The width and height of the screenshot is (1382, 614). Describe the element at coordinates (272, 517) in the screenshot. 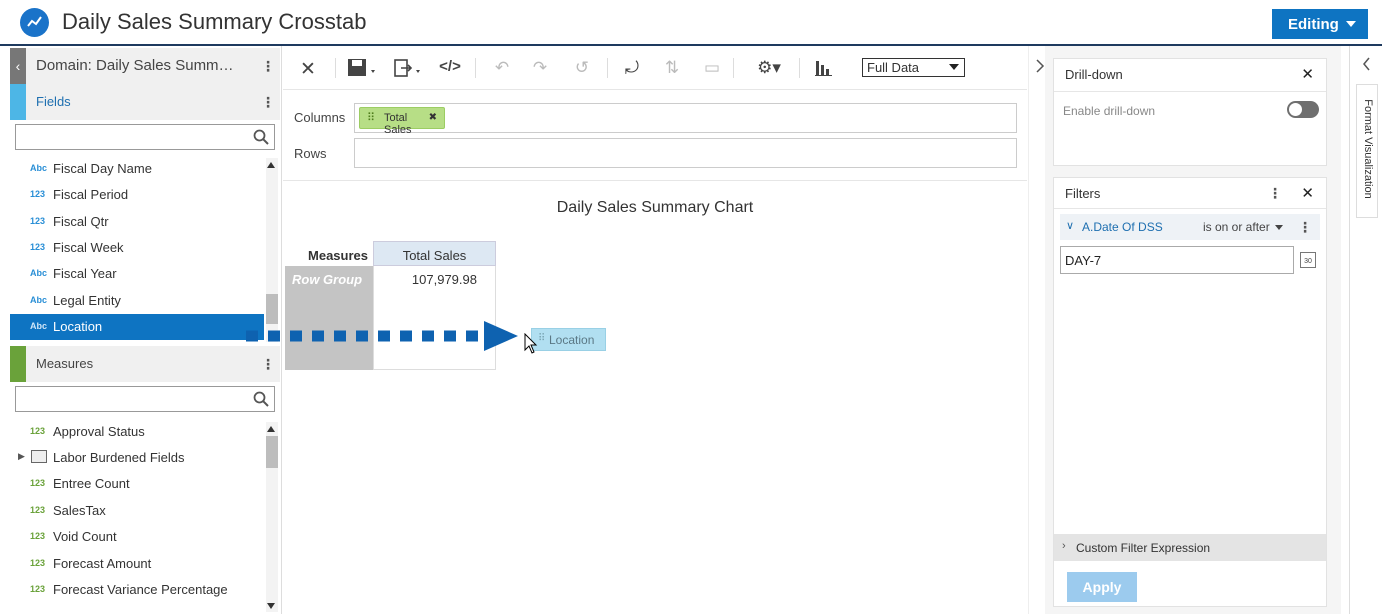

I see `measures-scrollbar` at that location.